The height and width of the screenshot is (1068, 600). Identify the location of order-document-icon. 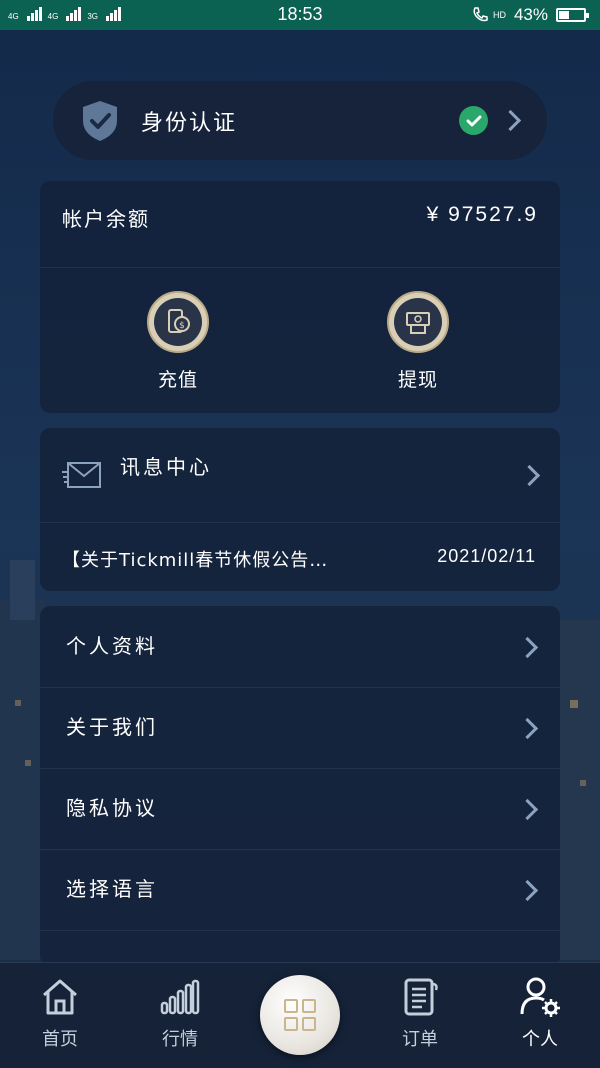
(421, 997).